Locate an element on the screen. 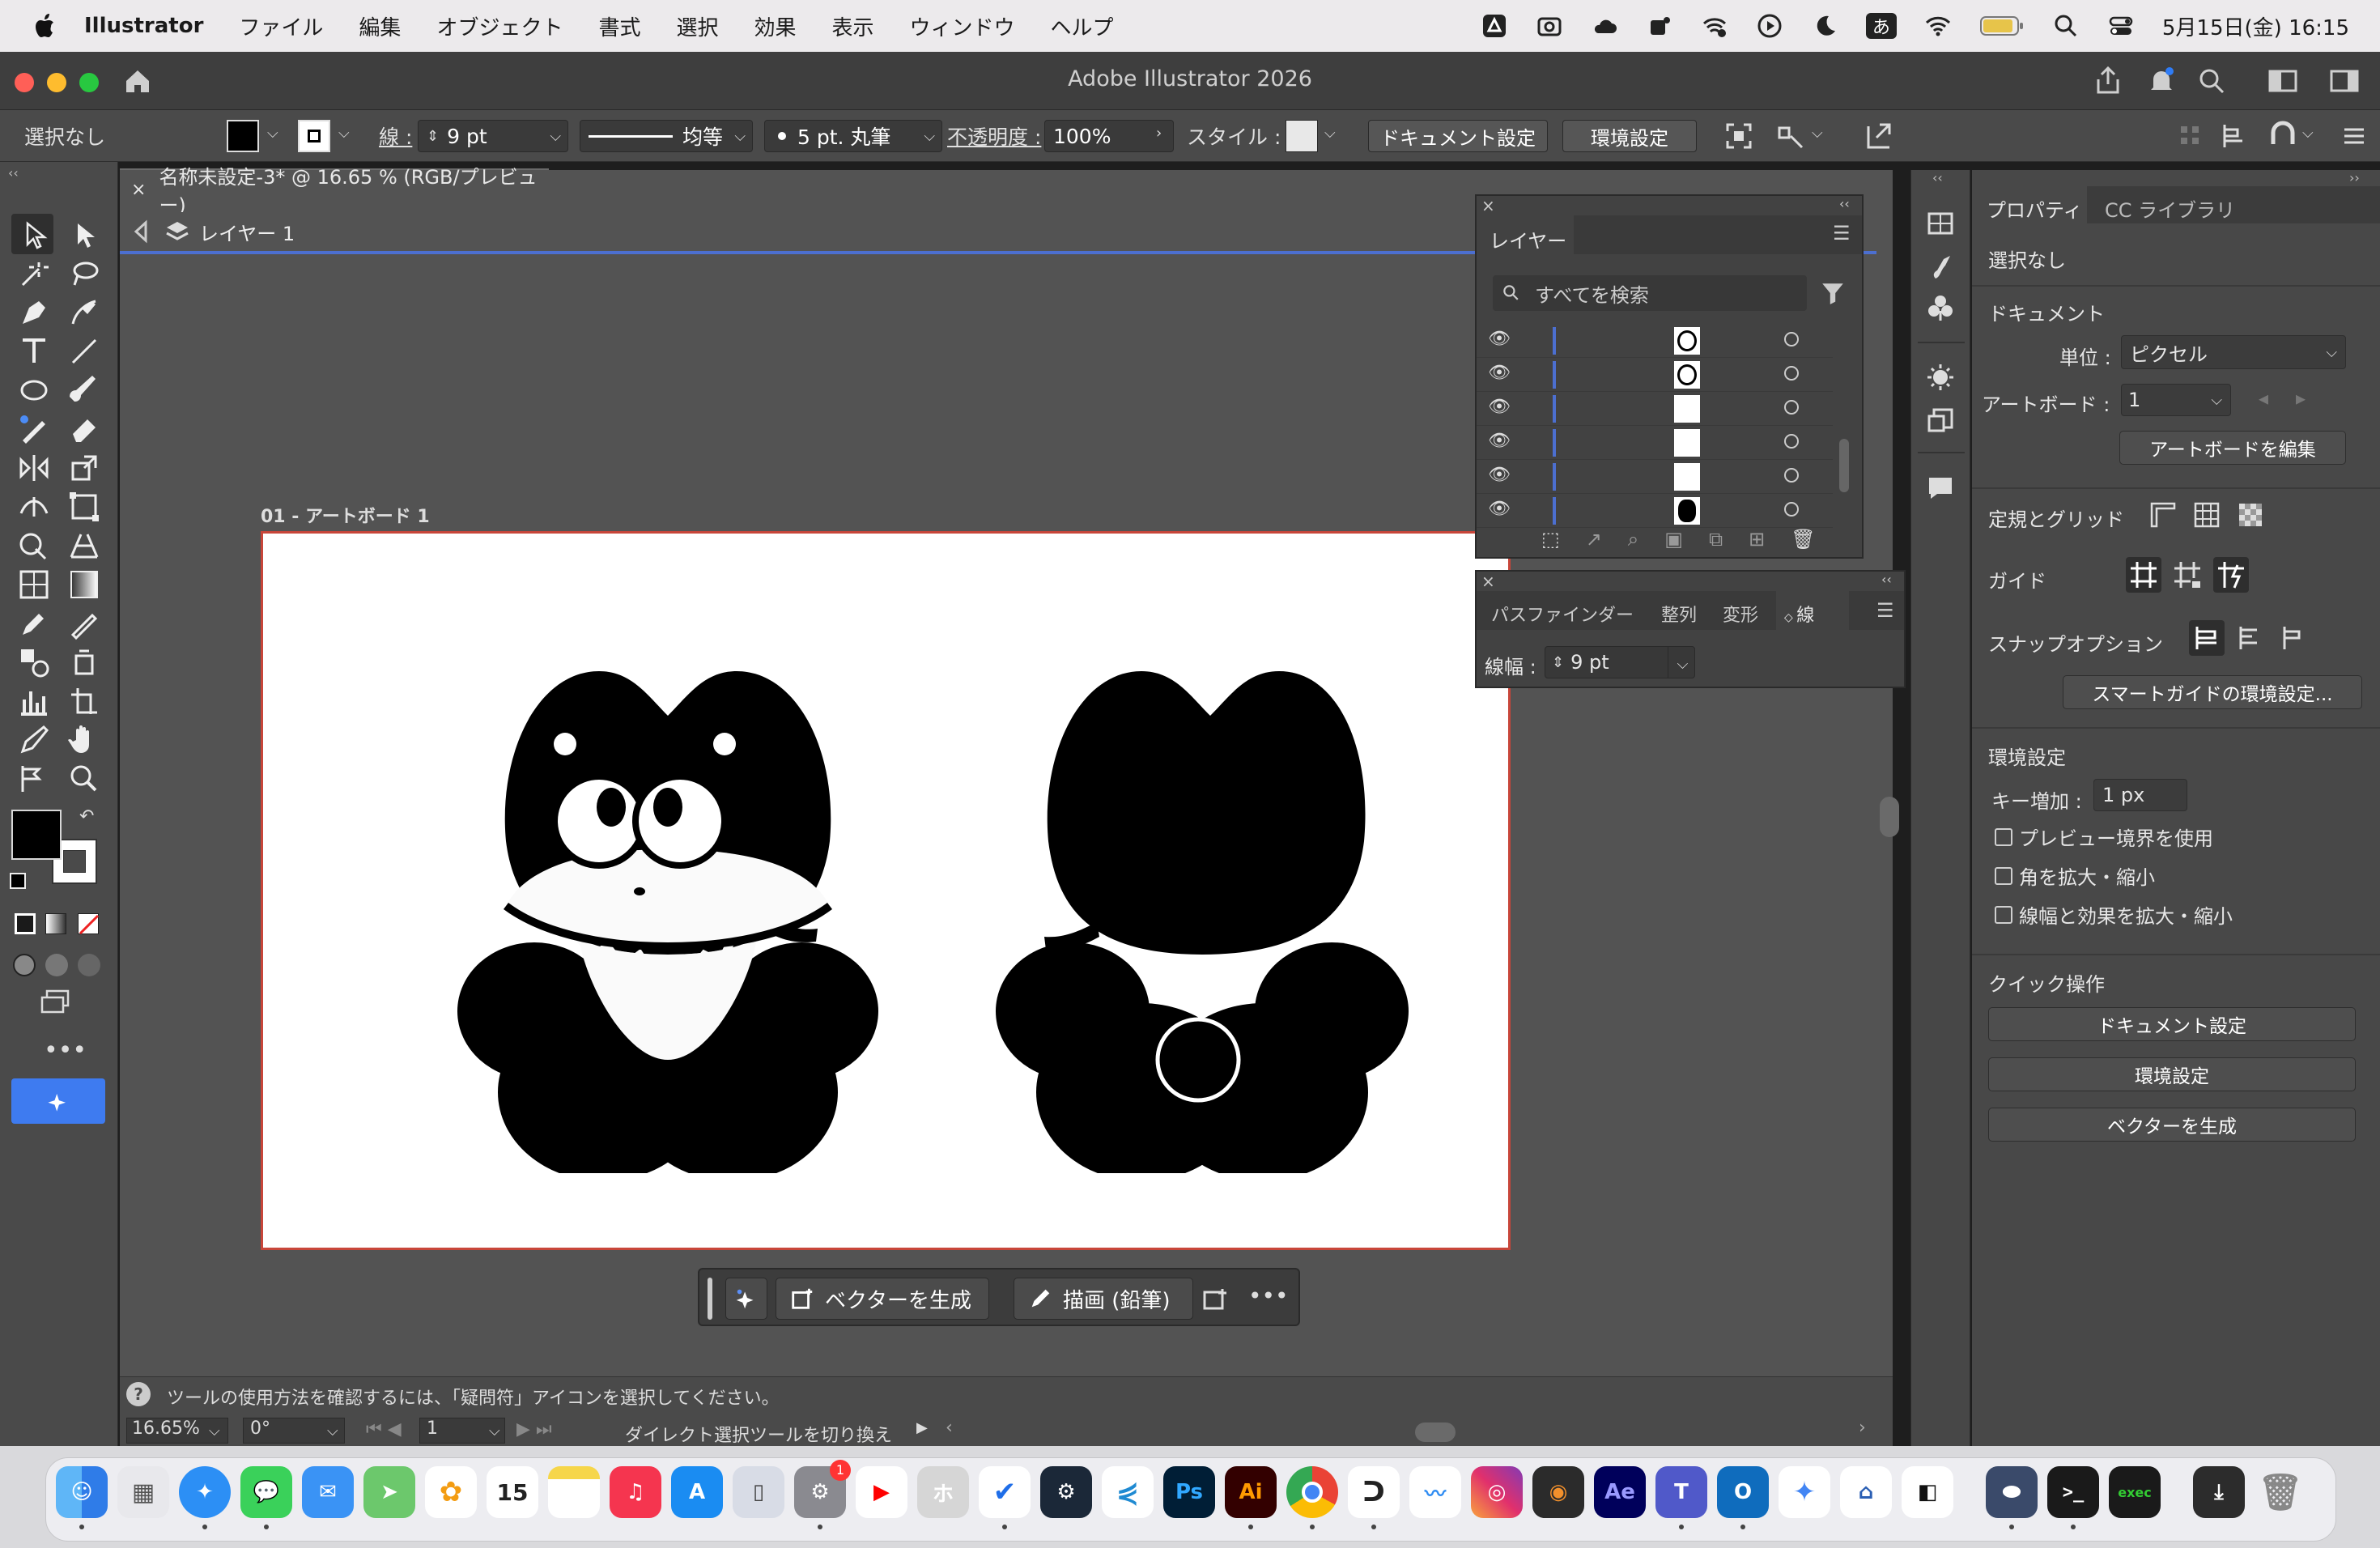  layers-search-input: すべてを検索 is located at coordinates (1650, 293).